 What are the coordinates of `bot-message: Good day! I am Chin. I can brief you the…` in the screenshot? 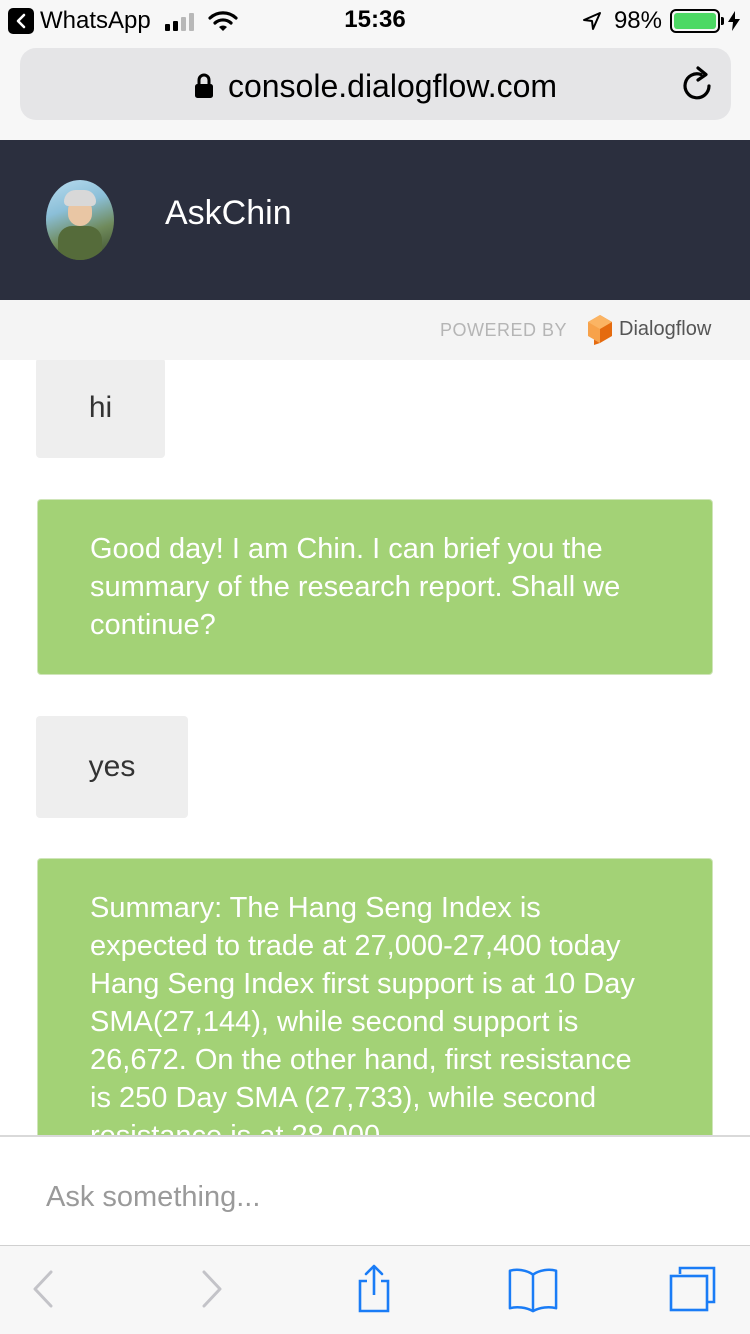 It's located at (375, 587).